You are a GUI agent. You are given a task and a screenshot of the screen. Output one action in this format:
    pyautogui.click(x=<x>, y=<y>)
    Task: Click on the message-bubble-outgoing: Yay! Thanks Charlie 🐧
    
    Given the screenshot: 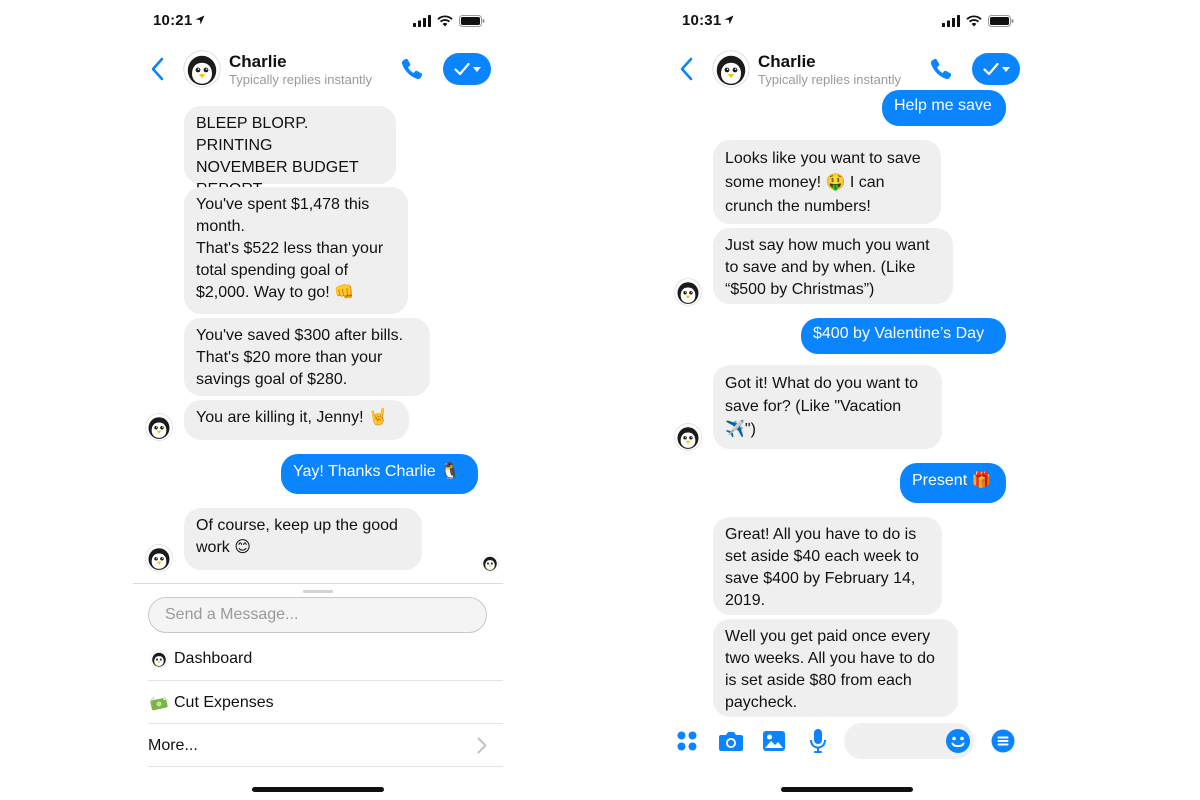 What is the action you would take?
    pyautogui.click(x=379, y=474)
    